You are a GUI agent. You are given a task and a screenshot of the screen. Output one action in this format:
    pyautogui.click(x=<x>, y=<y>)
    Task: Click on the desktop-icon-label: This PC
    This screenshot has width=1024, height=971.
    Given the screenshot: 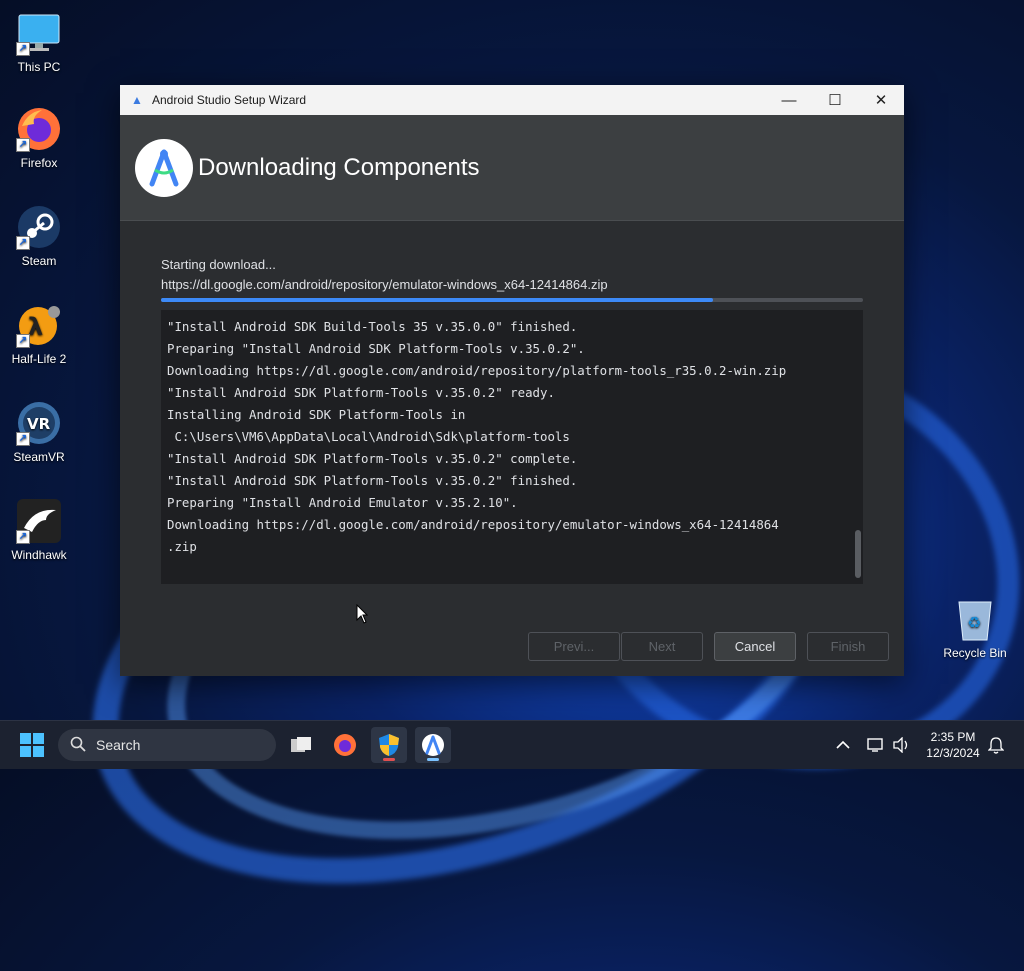 What is the action you would take?
    pyautogui.click(x=39, y=67)
    